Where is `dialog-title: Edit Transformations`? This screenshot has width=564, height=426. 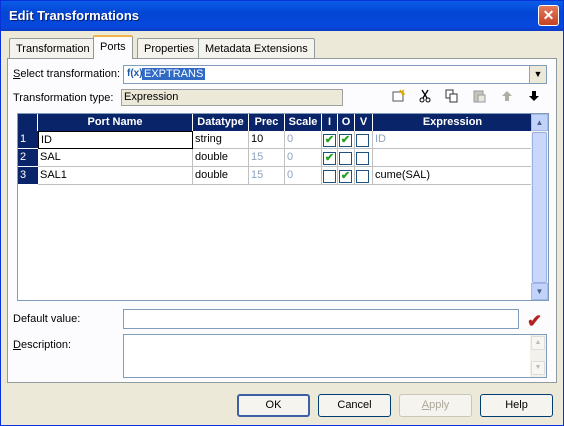
dialog-title: Edit Transformations is located at coordinates (74, 15).